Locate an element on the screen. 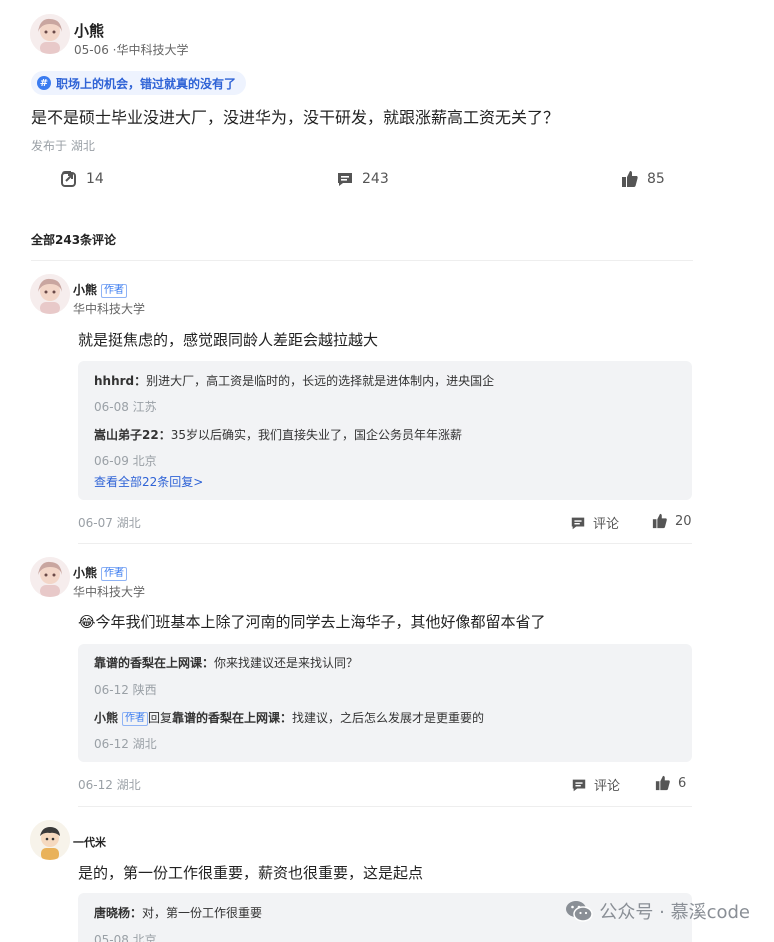 This screenshot has width=774, height=942. reply-text: 对，第一份工作很重要 is located at coordinates (202, 913).